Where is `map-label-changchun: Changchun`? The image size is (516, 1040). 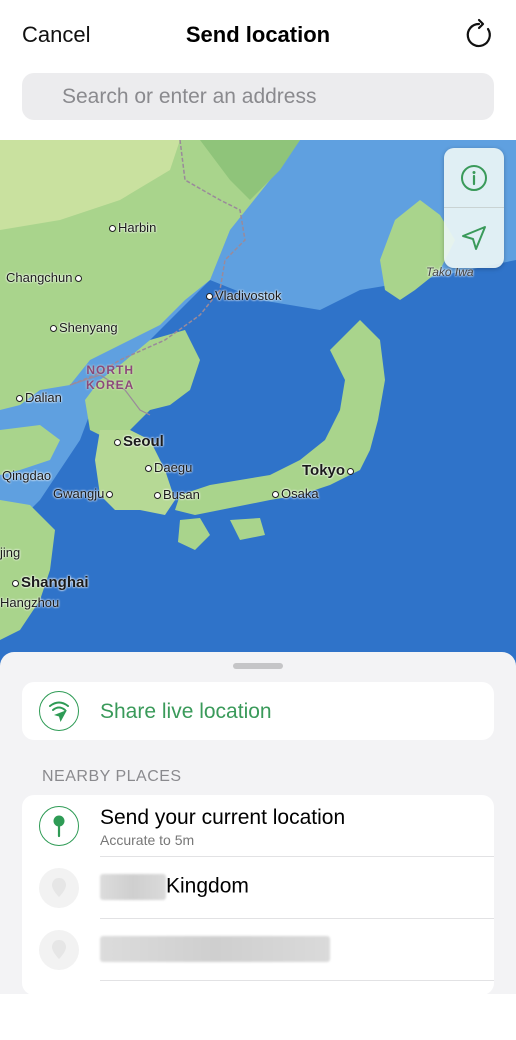
map-label-changchun: Changchun is located at coordinates (45, 277).